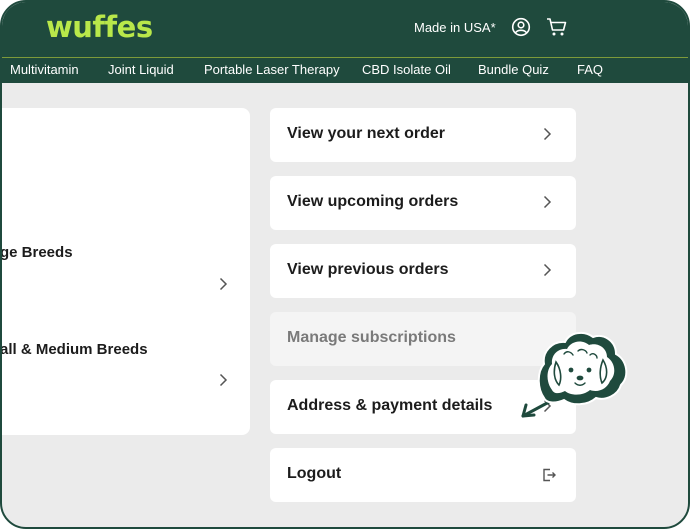  I want to click on made-in-usa-label: Made in USA*, so click(455, 27).